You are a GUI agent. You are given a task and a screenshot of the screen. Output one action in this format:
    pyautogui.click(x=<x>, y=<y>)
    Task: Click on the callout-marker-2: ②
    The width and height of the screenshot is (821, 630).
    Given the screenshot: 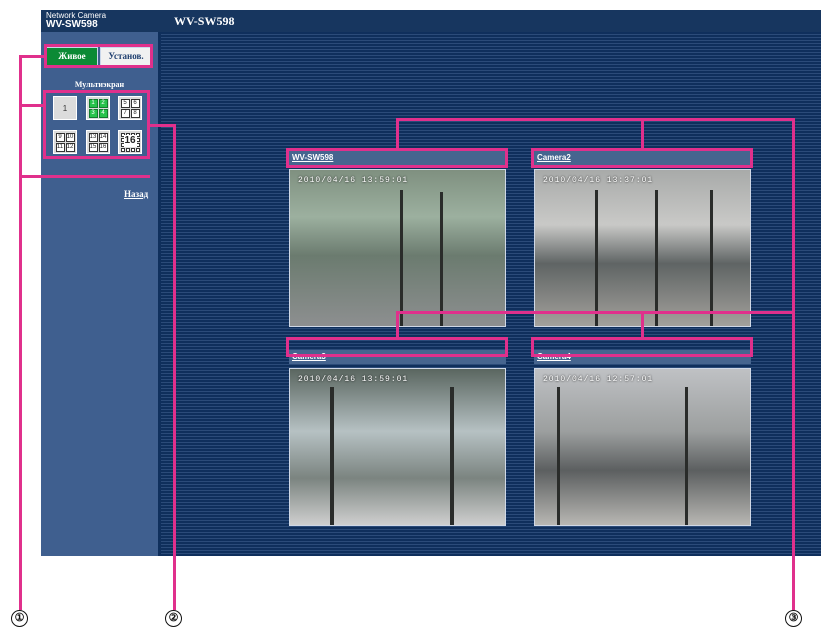 What is the action you would take?
    pyautogui.click(x=173, y=618)
    